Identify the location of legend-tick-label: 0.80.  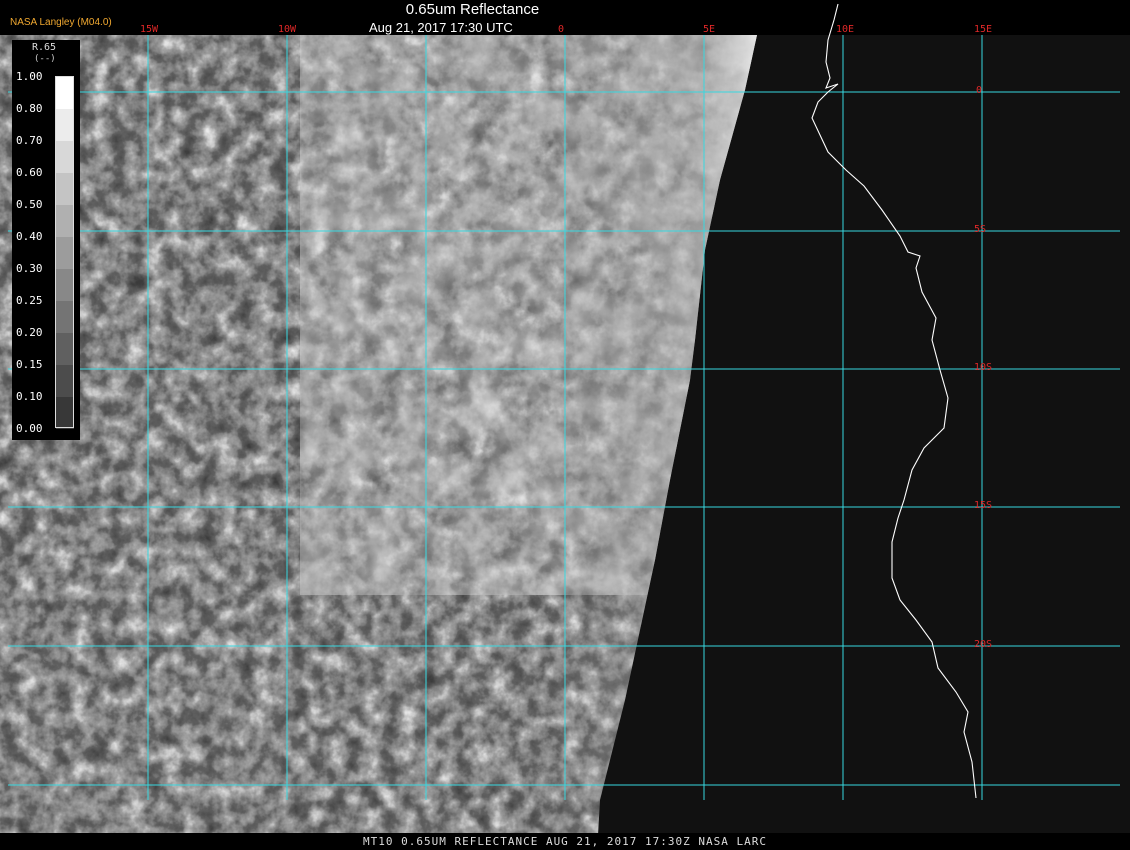
(29, 108).